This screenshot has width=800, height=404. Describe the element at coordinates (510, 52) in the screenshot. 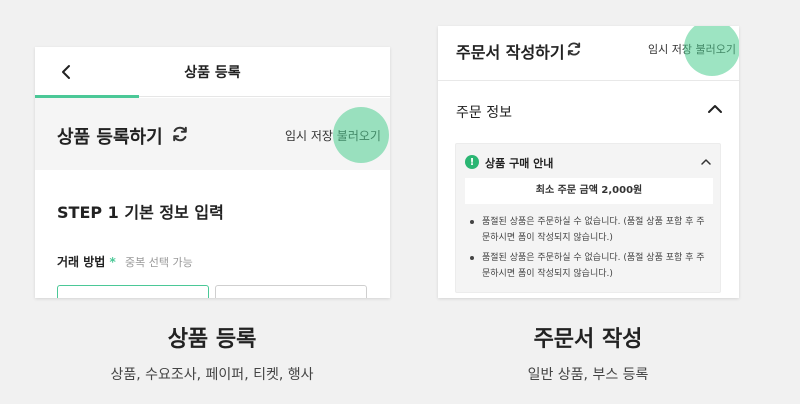

I see `page-title: 주문서 작성하기` at that location.